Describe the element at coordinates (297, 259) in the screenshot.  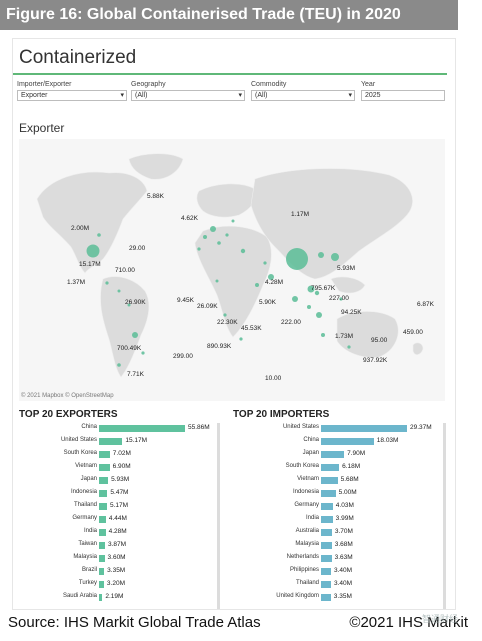
I see `bubble-china` at that location.